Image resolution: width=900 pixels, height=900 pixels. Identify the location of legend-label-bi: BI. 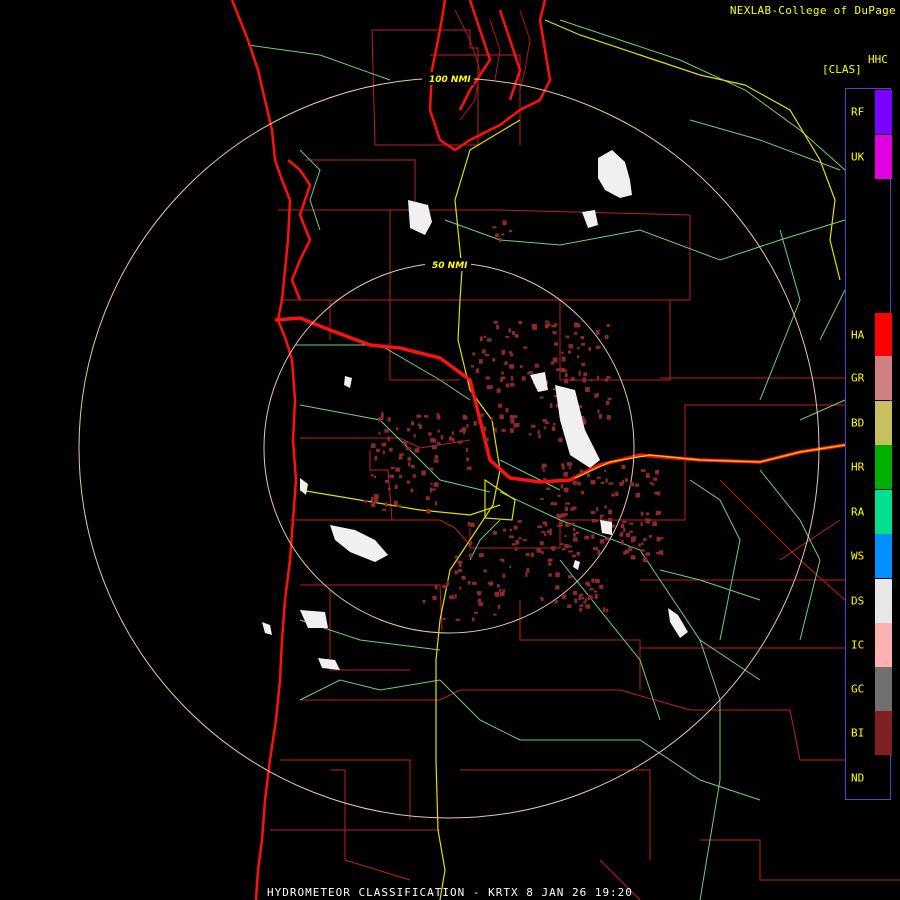
(858, 733).